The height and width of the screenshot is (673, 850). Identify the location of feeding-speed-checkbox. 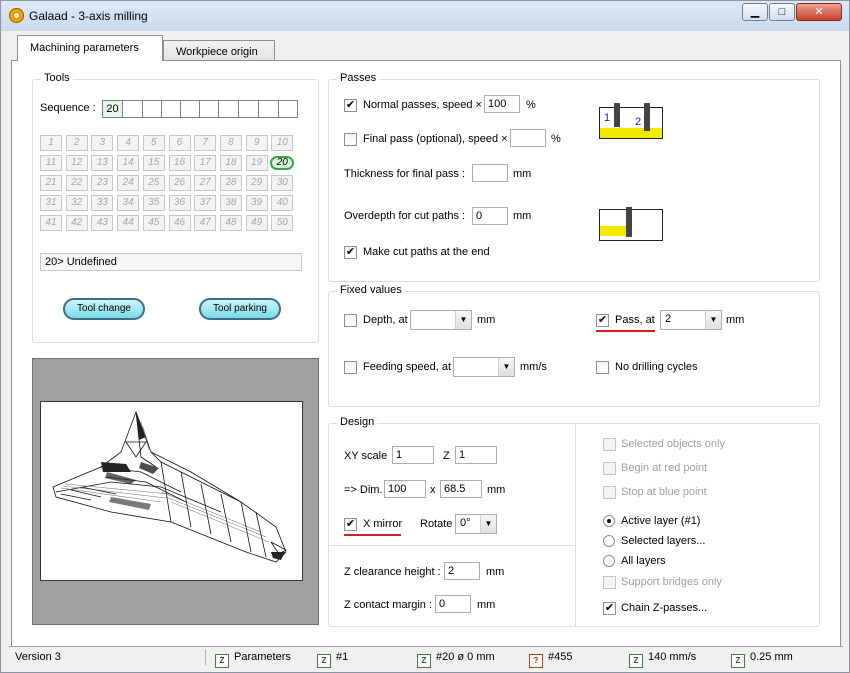
(350, 367).